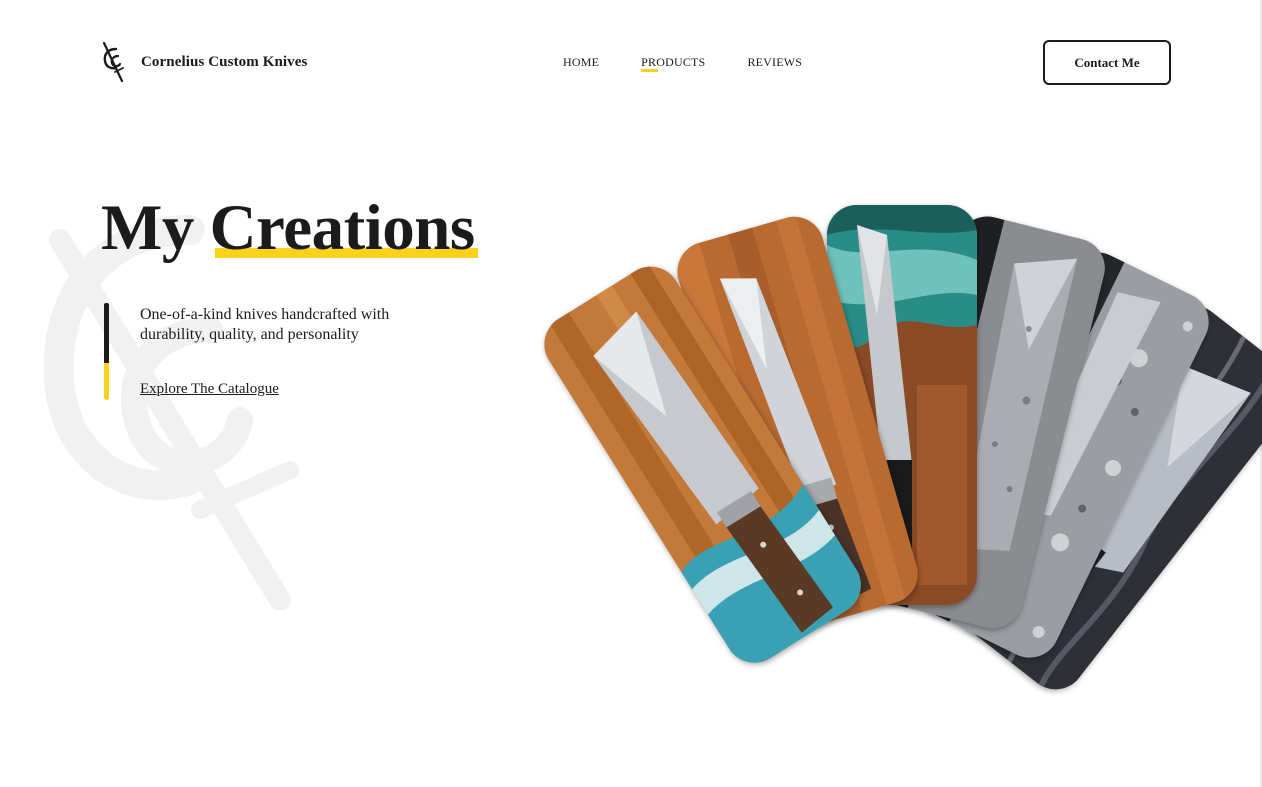 The image size is (1262, 787). What do you see at coordinates (209, 389) in the screenshot?
I see `explore-catalogue-link: Explore The Catalogue` at bounding box center [209, 389].